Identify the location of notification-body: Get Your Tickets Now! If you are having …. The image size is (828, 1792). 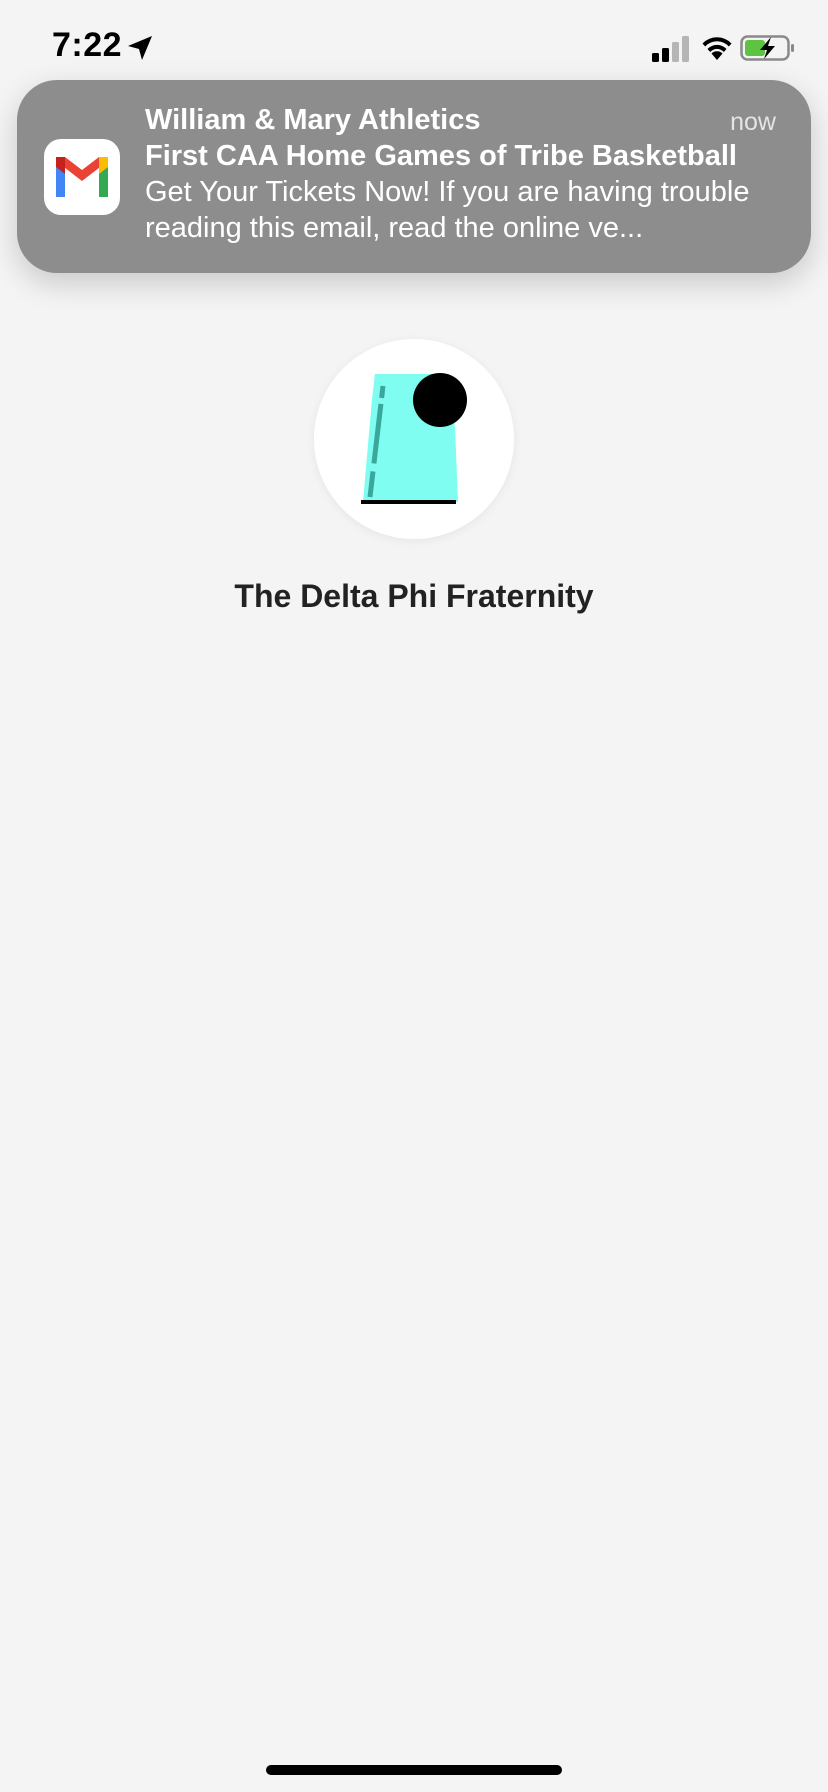
(447, 210).